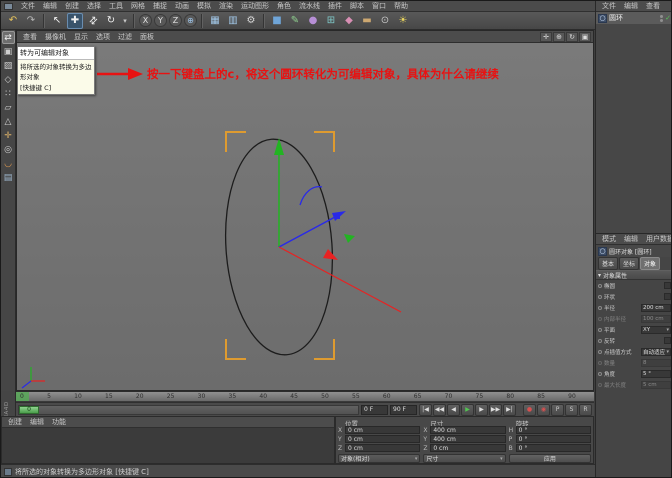  Describe the element at coordinates (75, 20) in the screenshot. I see `move-tool-icon: ✚` at that location.